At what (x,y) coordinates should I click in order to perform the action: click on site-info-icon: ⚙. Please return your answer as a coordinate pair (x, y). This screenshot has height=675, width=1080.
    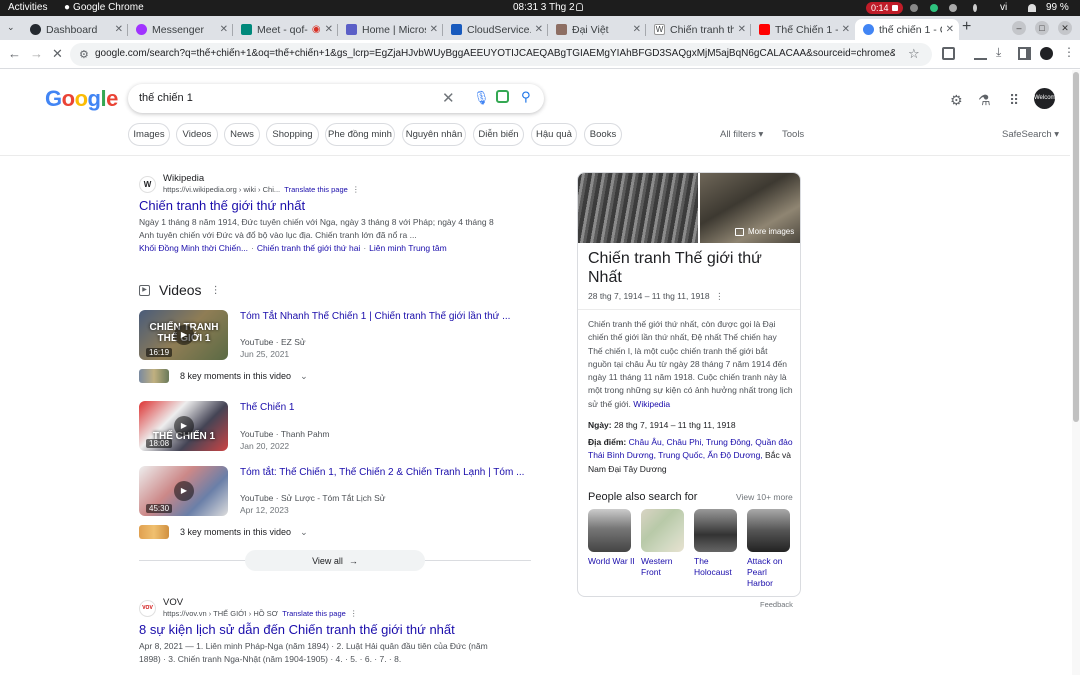
    Looking at the image, I should click on (84, 54).